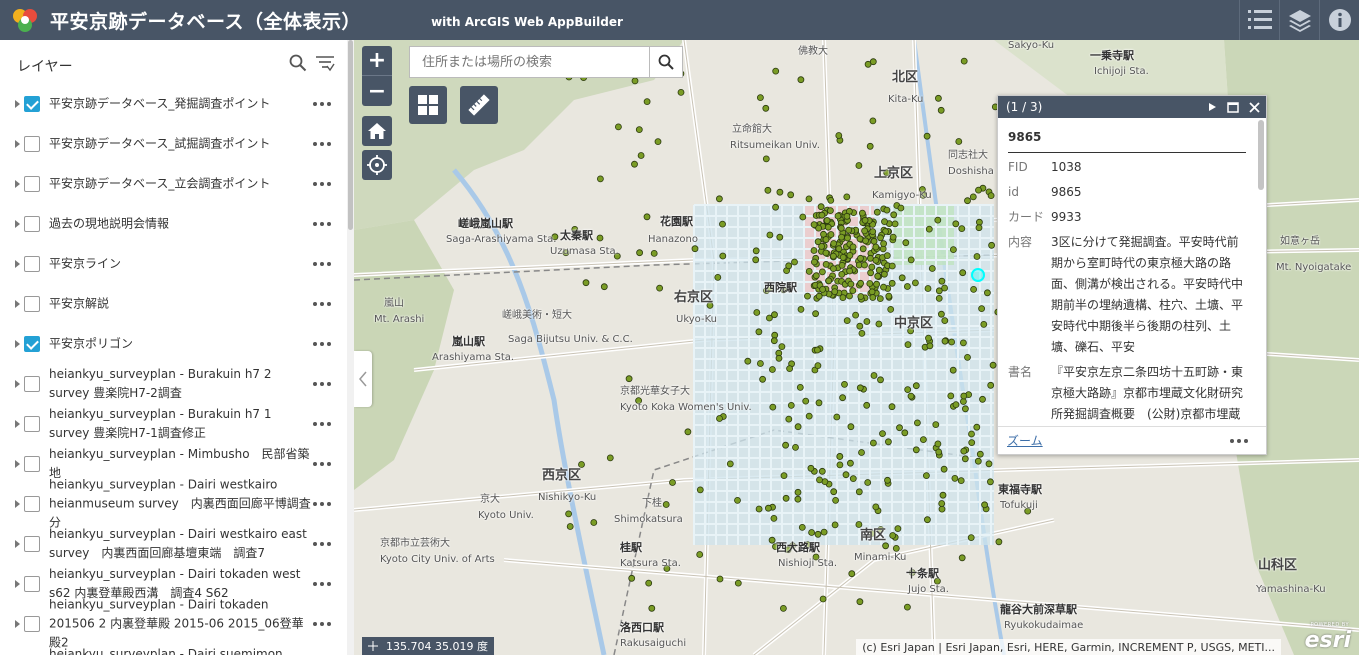 This screenshot has height=655, width=1359. Describe the element at coordinates (79, 303) in the screenshot. I see `layer-label: 平安京解説` at that location.